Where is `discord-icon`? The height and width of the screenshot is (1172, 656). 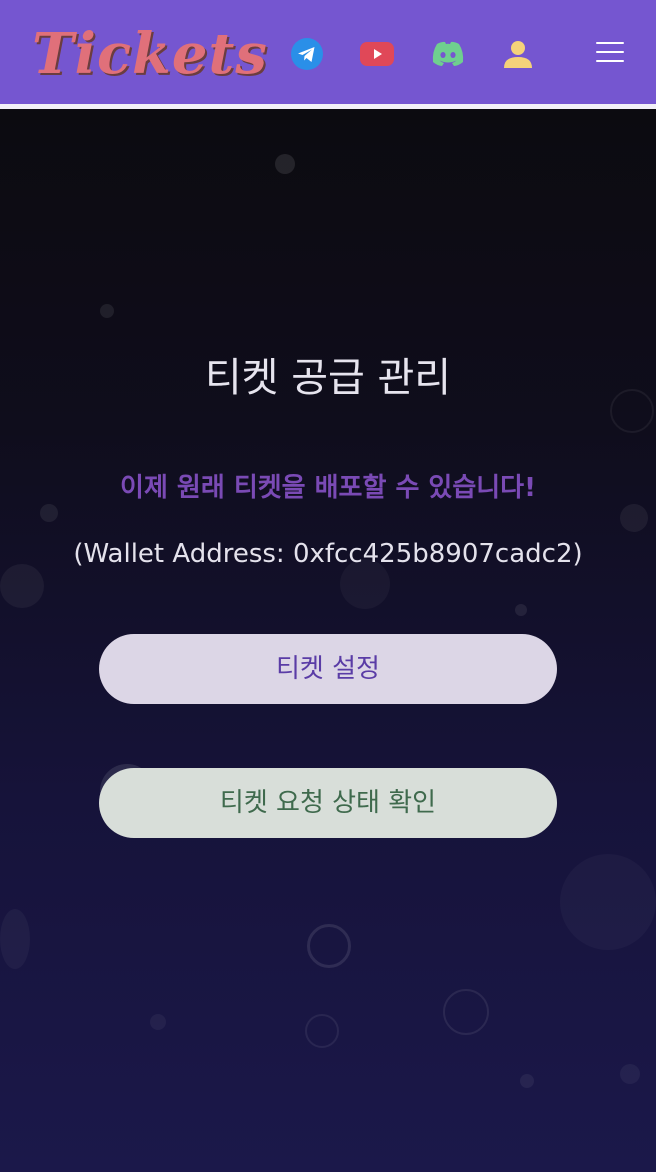 discord-icon is located at coordinates (448, 54).